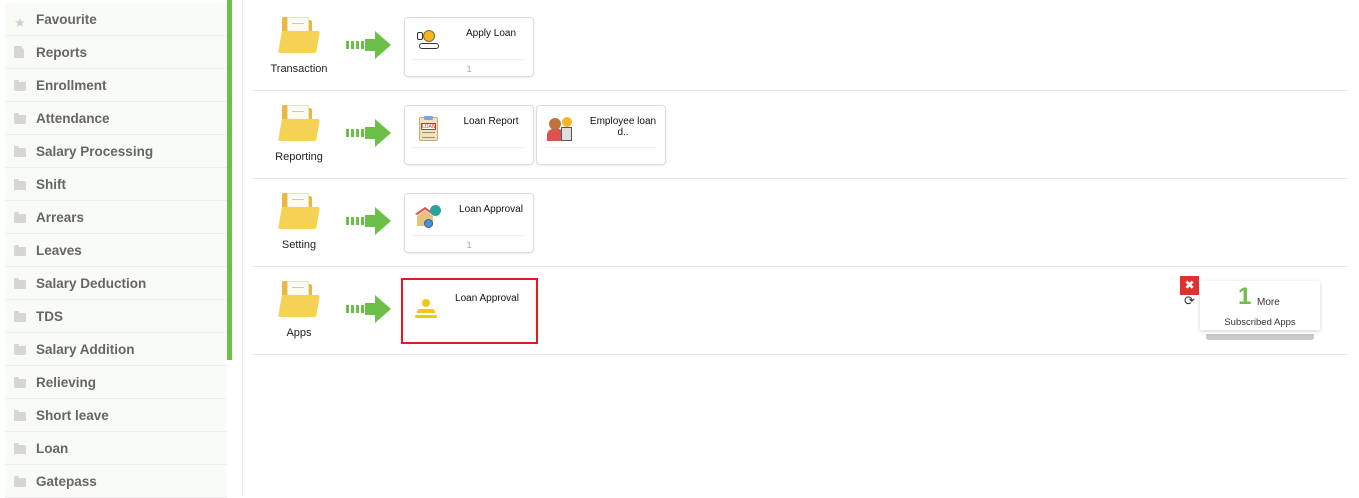 This screenshot has width=1359, height=498. What do you see at coordinates (428, 217) in the screenshot?
I see `house-approval-icon` at bounding box center [428, 217].